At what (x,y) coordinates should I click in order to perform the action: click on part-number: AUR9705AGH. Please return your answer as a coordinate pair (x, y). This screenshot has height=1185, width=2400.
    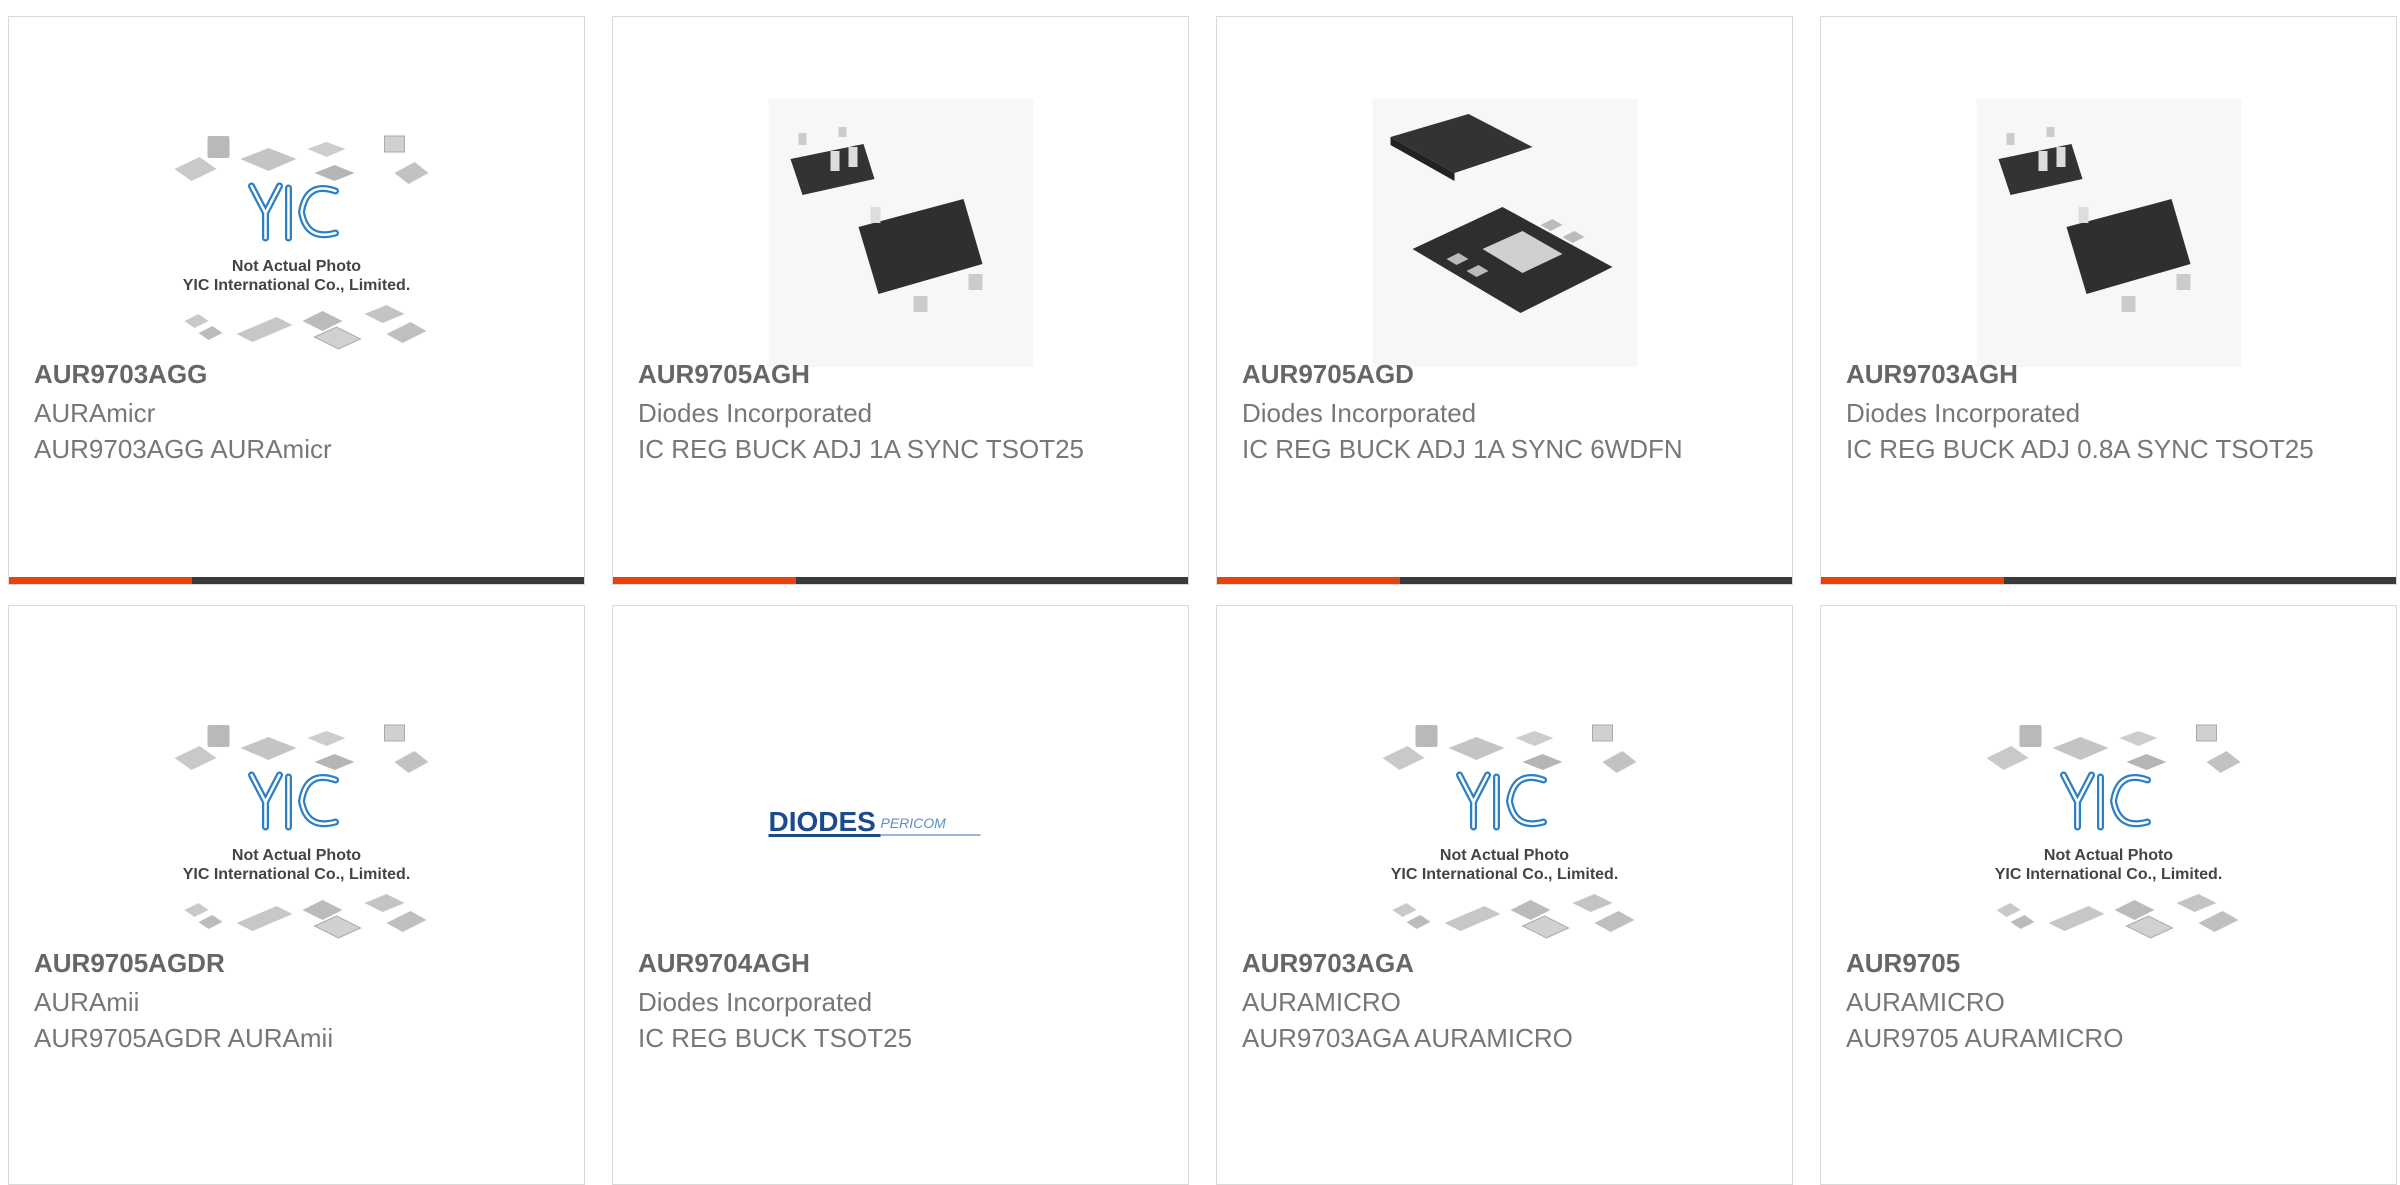
    Looking at the image, I should click on (903, 374).